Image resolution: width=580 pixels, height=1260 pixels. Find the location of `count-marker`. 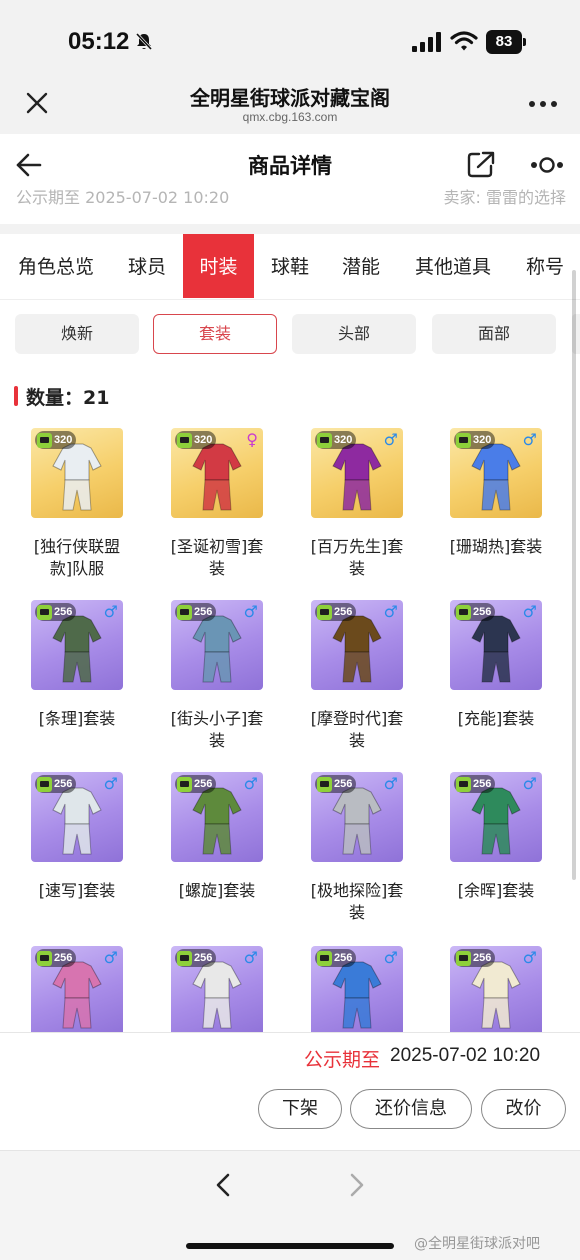

count-marker is located at coordinates (16, 396).